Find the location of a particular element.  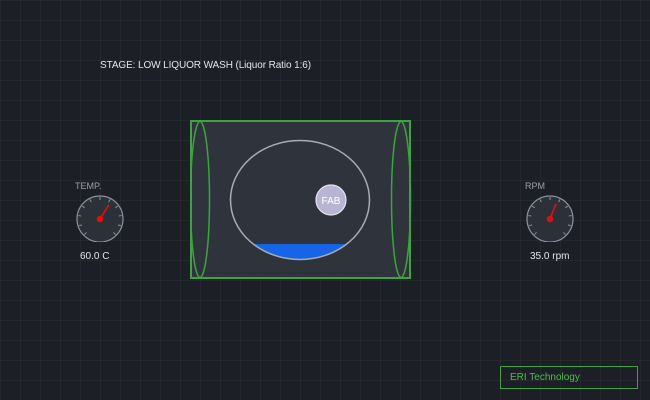

temperature-gauge: TEMP. 60.0 C is located at coordinates (110, 226).